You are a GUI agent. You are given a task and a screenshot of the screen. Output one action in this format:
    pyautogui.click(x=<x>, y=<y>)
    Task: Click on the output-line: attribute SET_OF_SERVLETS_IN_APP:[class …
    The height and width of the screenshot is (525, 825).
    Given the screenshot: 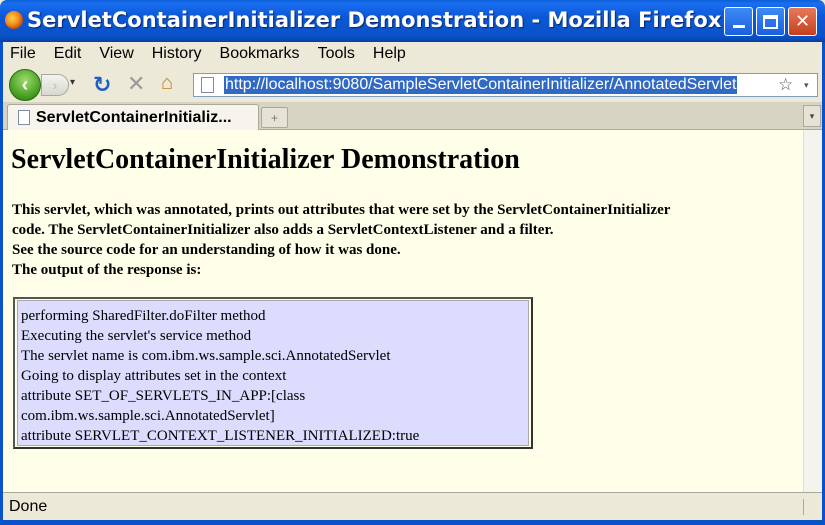 What is the action you would take?
    pyautogui.click(x=163, y=406)
    